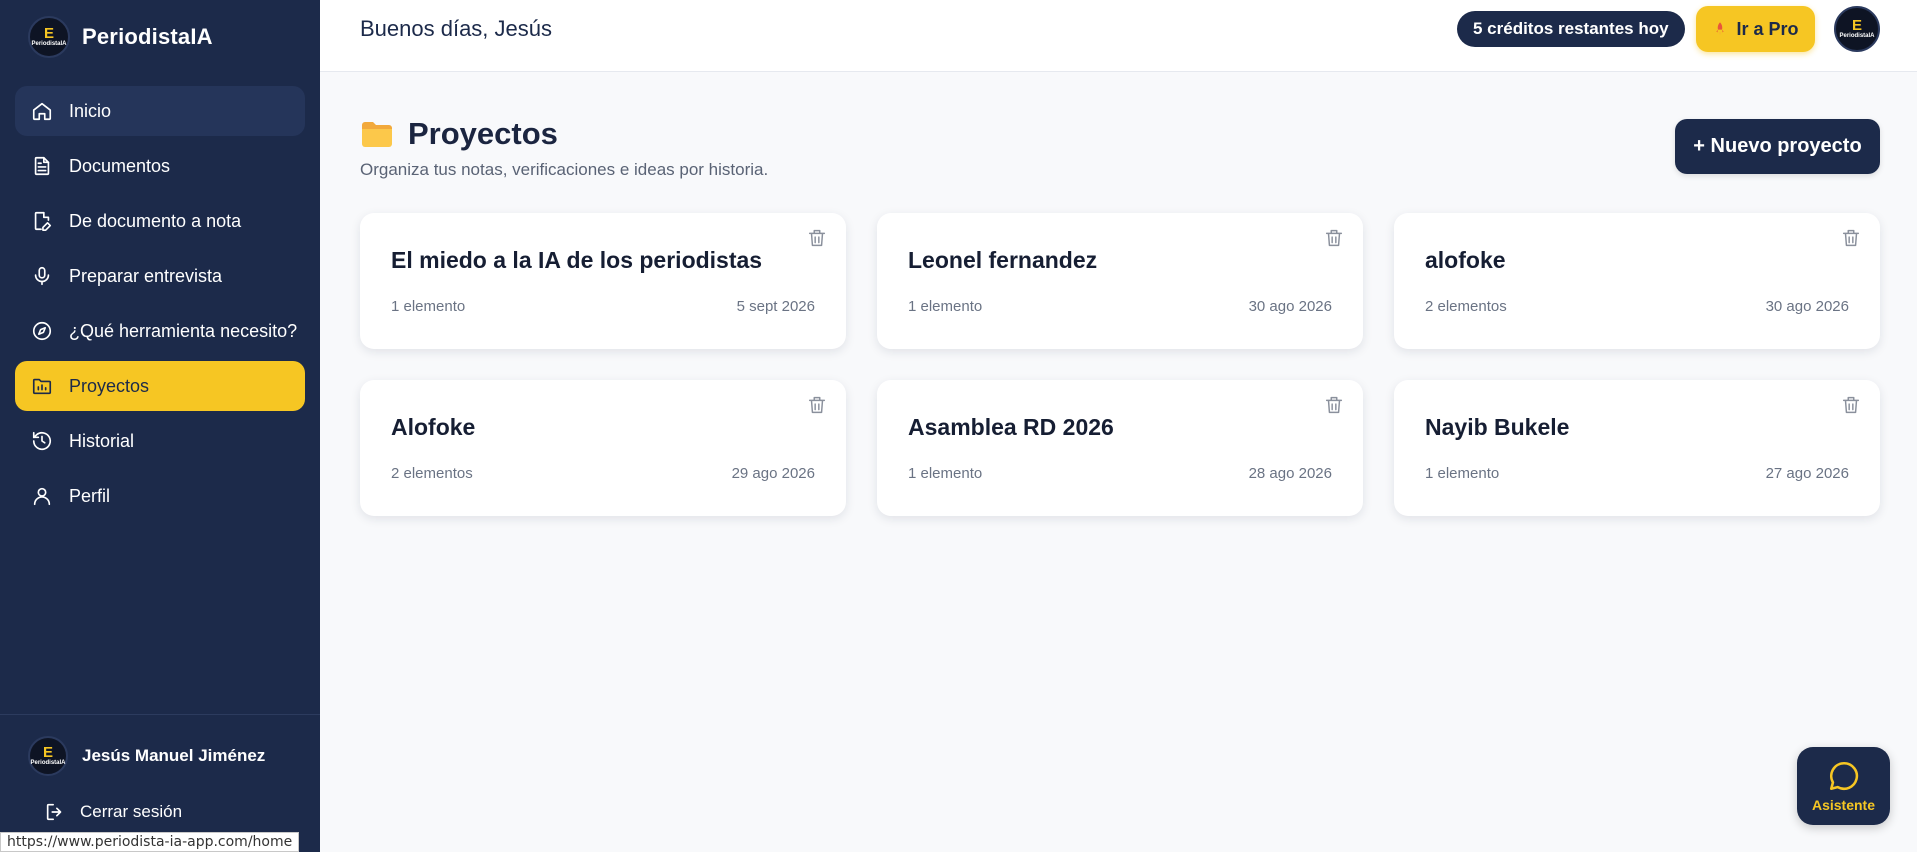 This screenshot has width=1917, height=852. What do you see at coordinates (131, 811) in the screenshot?
I see `logout-label: Cerrar sesión` at bounding box center [131, 811].